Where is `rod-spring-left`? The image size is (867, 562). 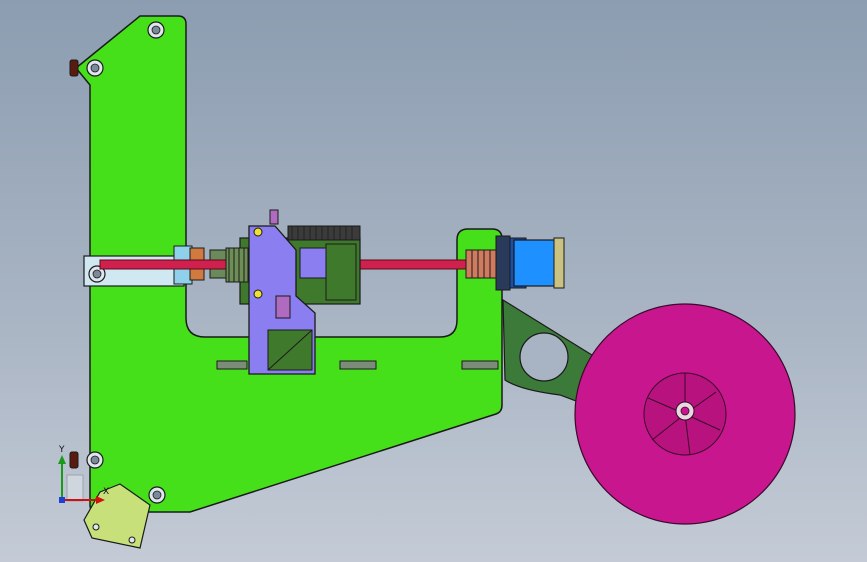 rod-spring-left is located at coordinates (237, 265).